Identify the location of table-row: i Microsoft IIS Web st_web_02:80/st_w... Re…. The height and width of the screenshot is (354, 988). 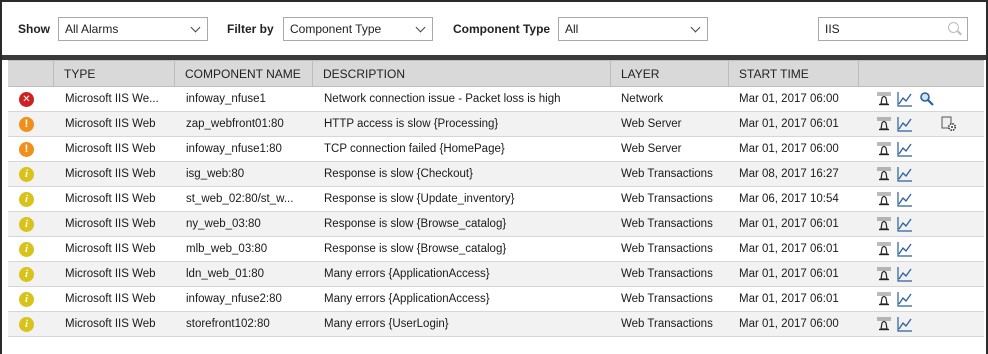
(496, 199).